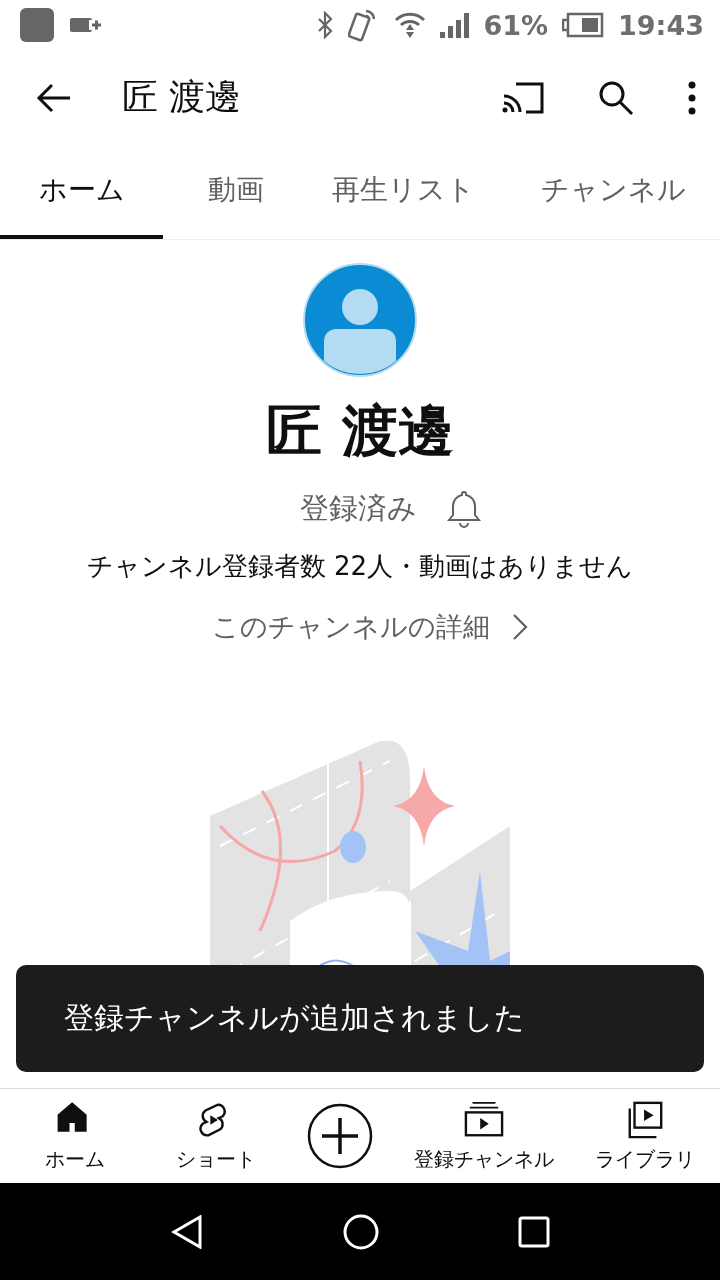 This screenshot has width=720, height=1280. What do you see at coordinates (182, 97) in the screenshot?
I see `app-bar-title: 匠 渡邊` at bounding box center [182, 97].